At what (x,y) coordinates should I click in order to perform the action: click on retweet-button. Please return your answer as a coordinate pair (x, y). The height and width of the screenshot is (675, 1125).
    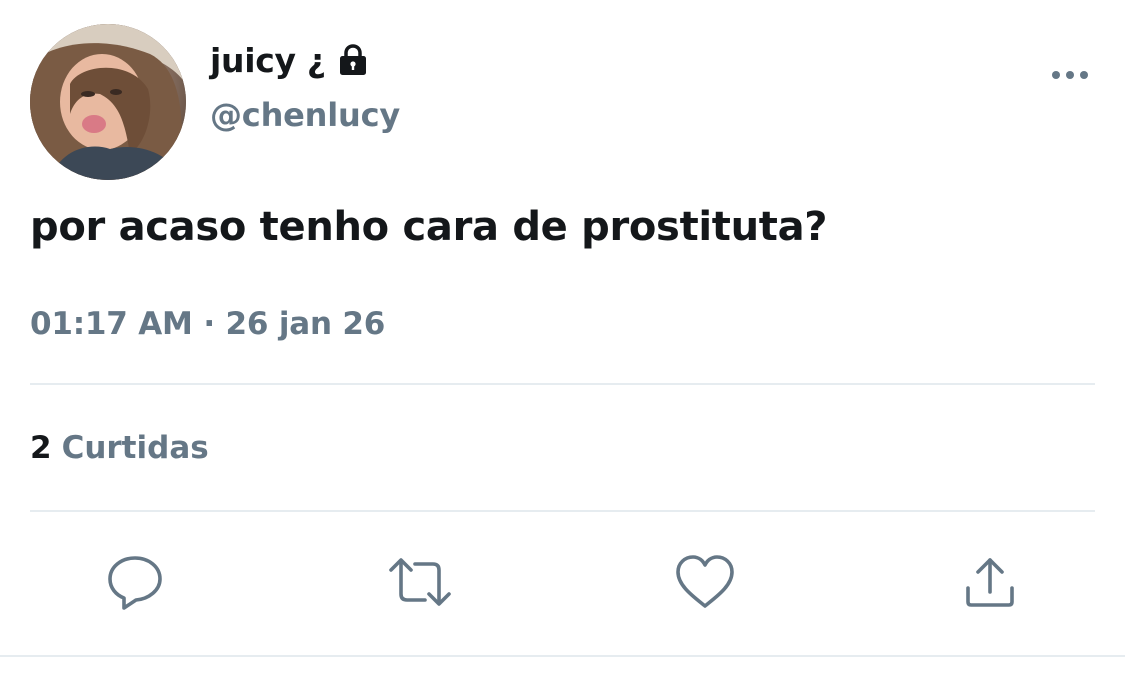
    Looking at the image, I should click on (420, 584).